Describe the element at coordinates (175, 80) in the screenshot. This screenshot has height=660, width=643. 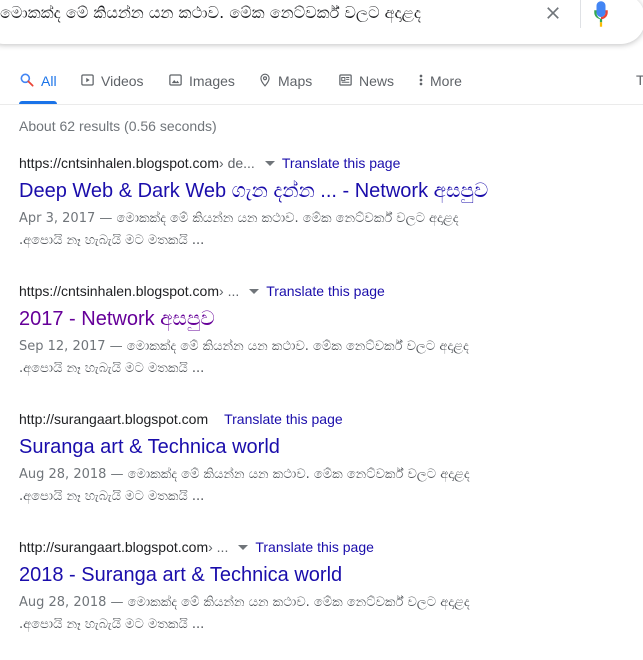
I see `image-icon` at that location.